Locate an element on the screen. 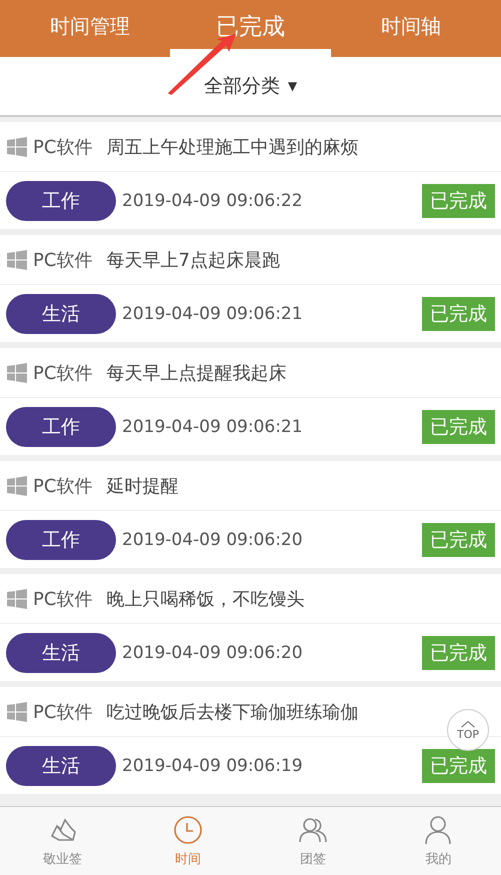  nav-item: 时间 is located at coordinates (187, 841).